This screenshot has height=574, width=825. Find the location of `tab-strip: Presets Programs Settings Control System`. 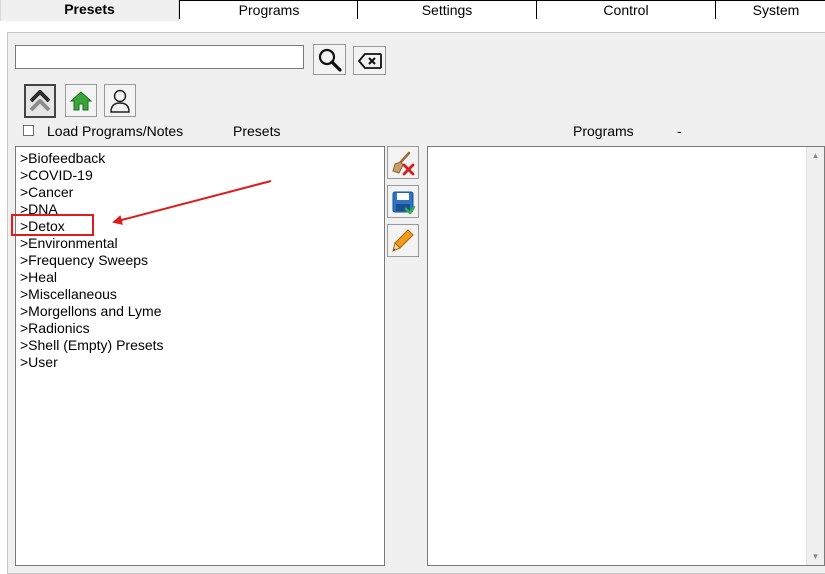

tab-strip: Presets Programs Settings Control System is located at coordinates (412, 10).